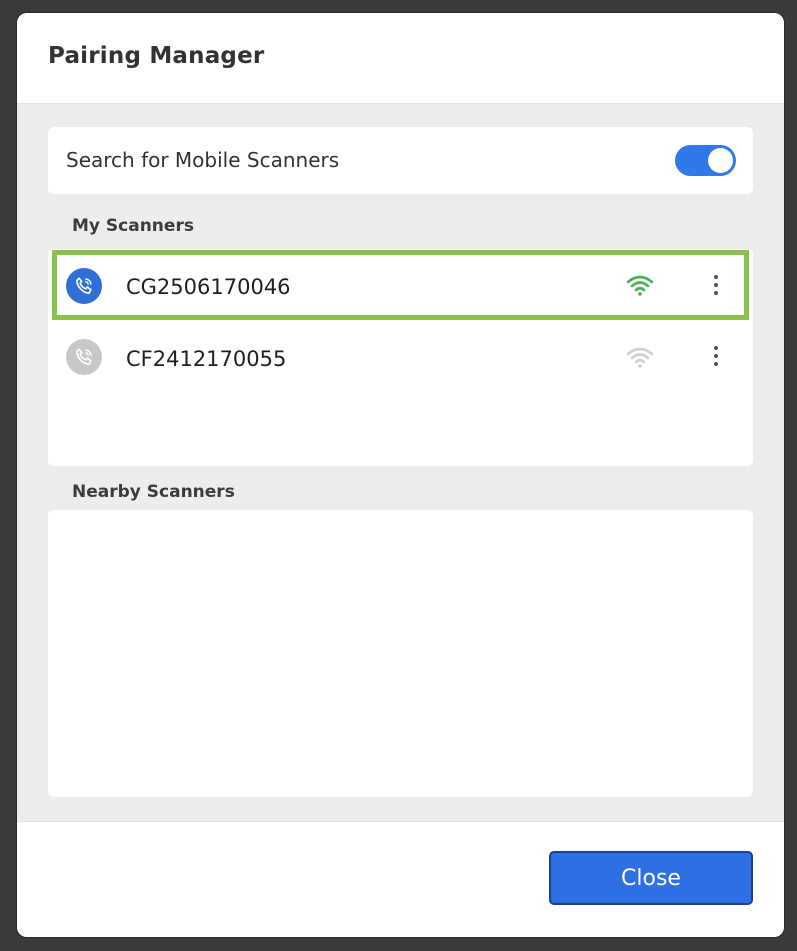  What do you see at coordinates (153, 492) in the screenshot?
I see `nearby-scanners-heading: Nearby Scanners` at bounding box center [153, 492].